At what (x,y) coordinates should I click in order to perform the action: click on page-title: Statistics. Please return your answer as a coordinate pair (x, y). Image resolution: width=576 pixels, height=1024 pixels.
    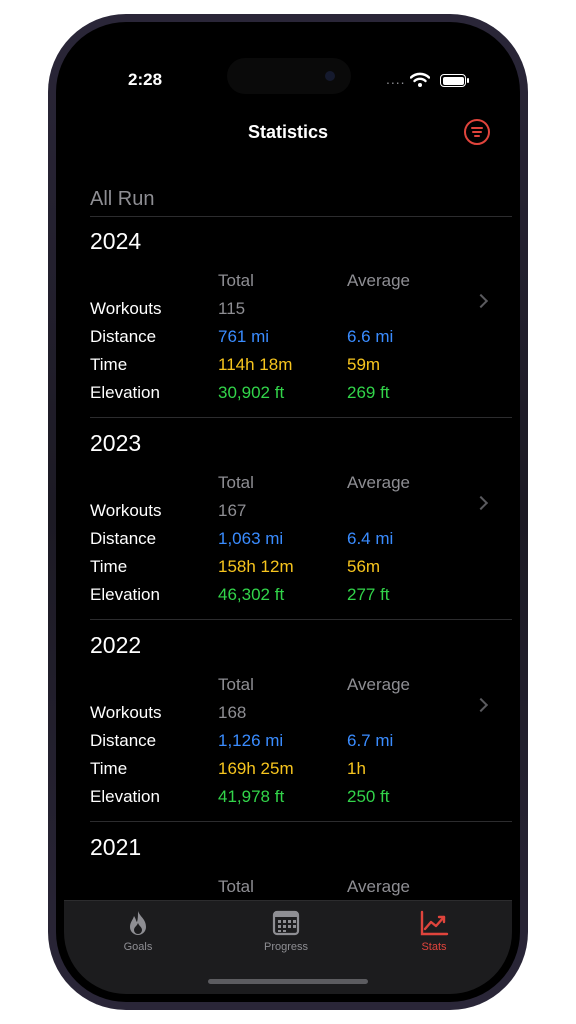
    Looking at the image, I should click on (288, 132).